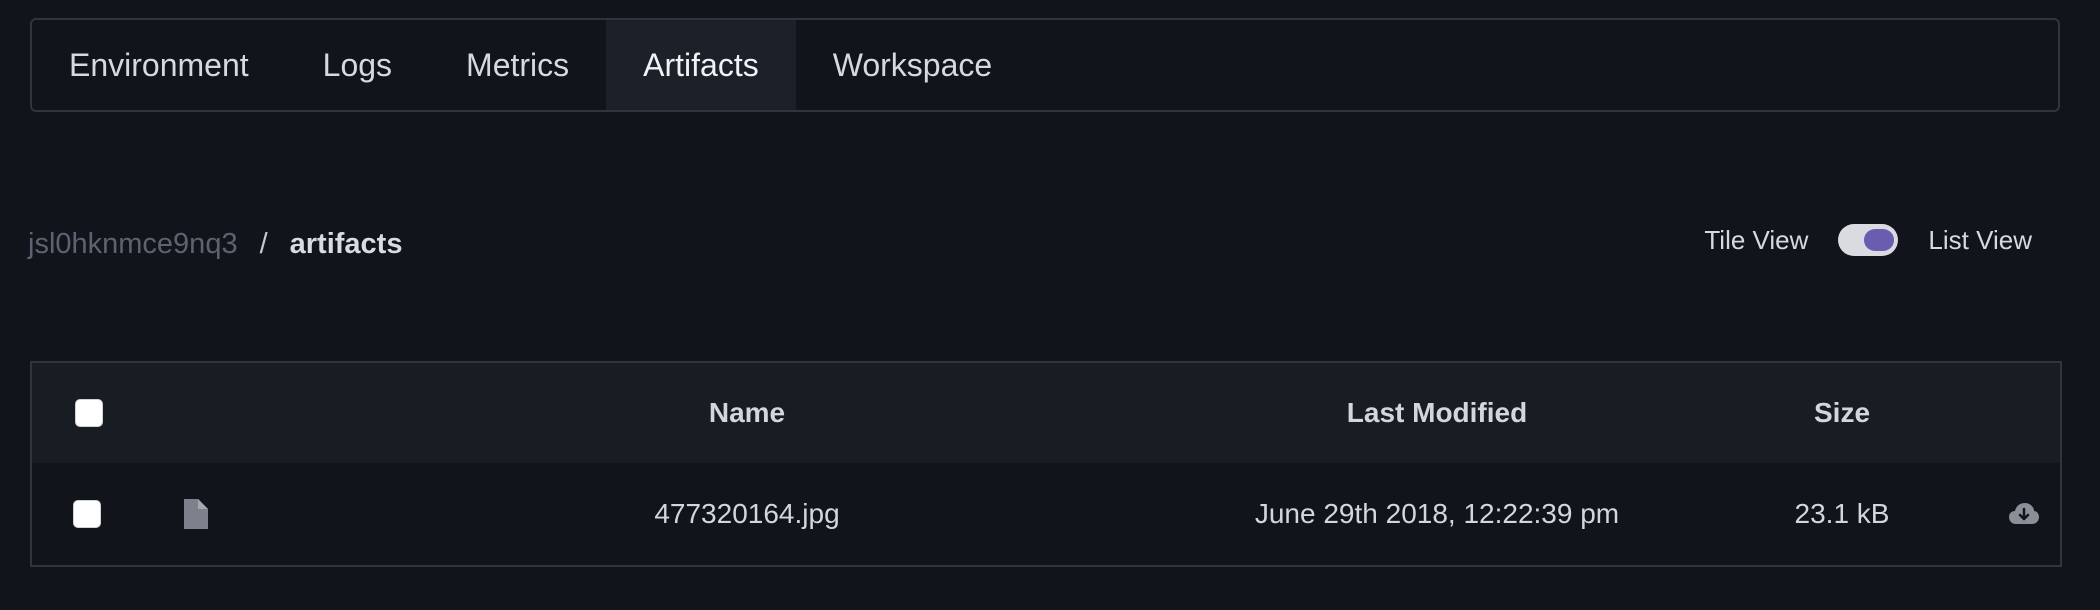 This screenshot has width=2100, height=610. Describe the element at coordinates (1756, 240) in the screenshot. I see `tile-view-label: Tile View` at that location.